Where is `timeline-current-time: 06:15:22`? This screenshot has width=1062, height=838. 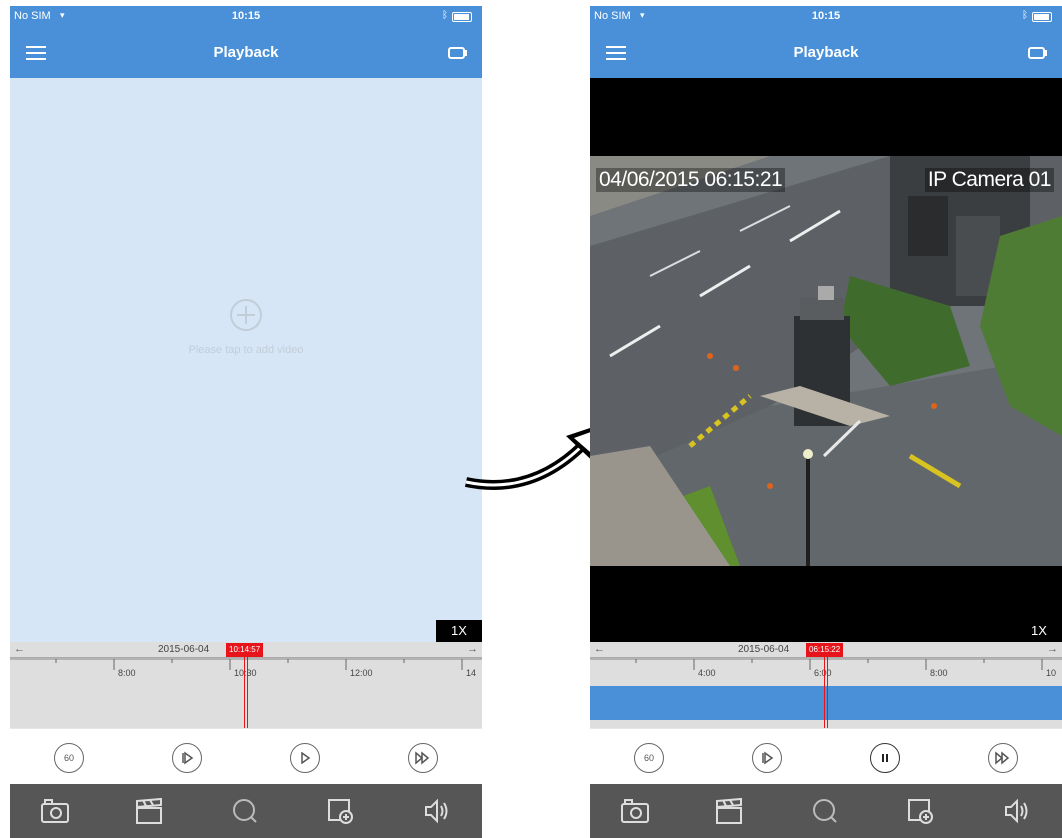
timeline-current-time: 06:15:22 is located at coordinates (825, 650).